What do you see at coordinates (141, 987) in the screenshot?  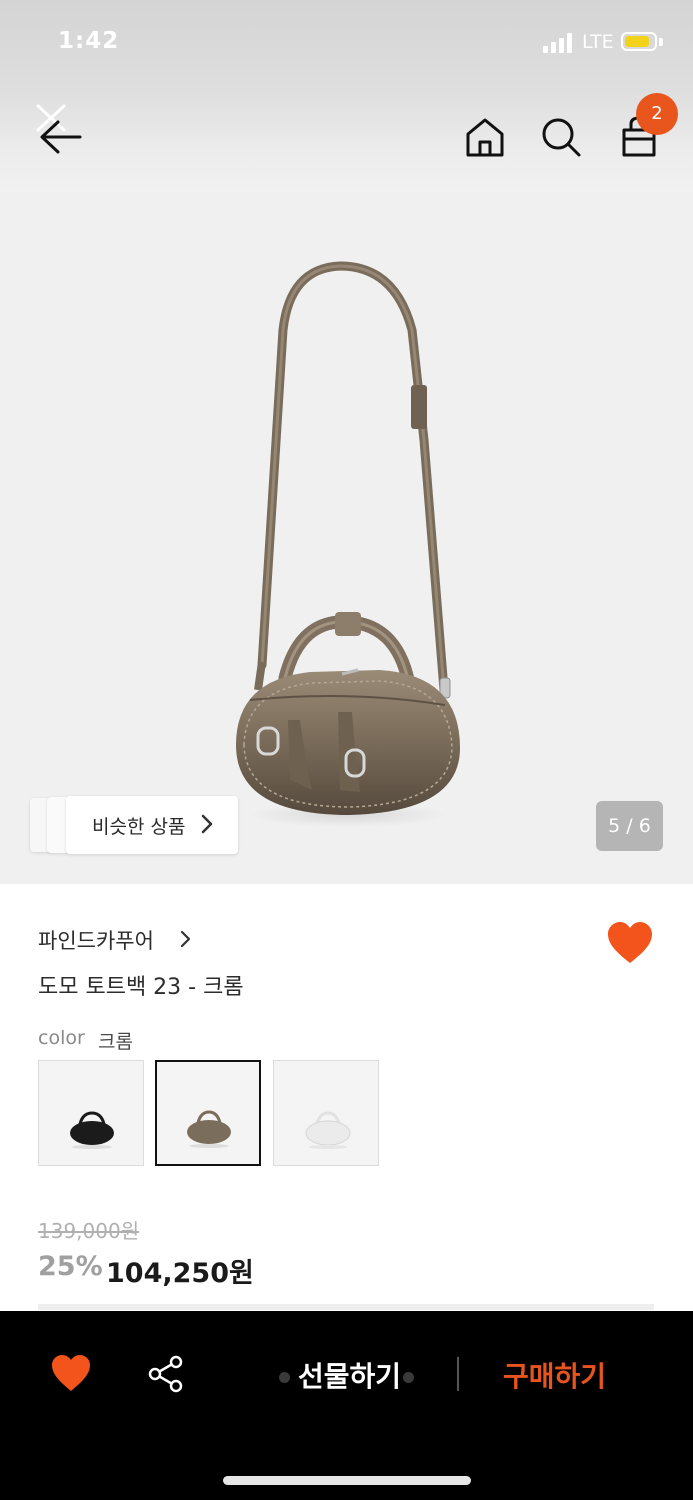 I see `product-title: 도모 토트백 23 - 크롬` at bounding box center [141, 987].